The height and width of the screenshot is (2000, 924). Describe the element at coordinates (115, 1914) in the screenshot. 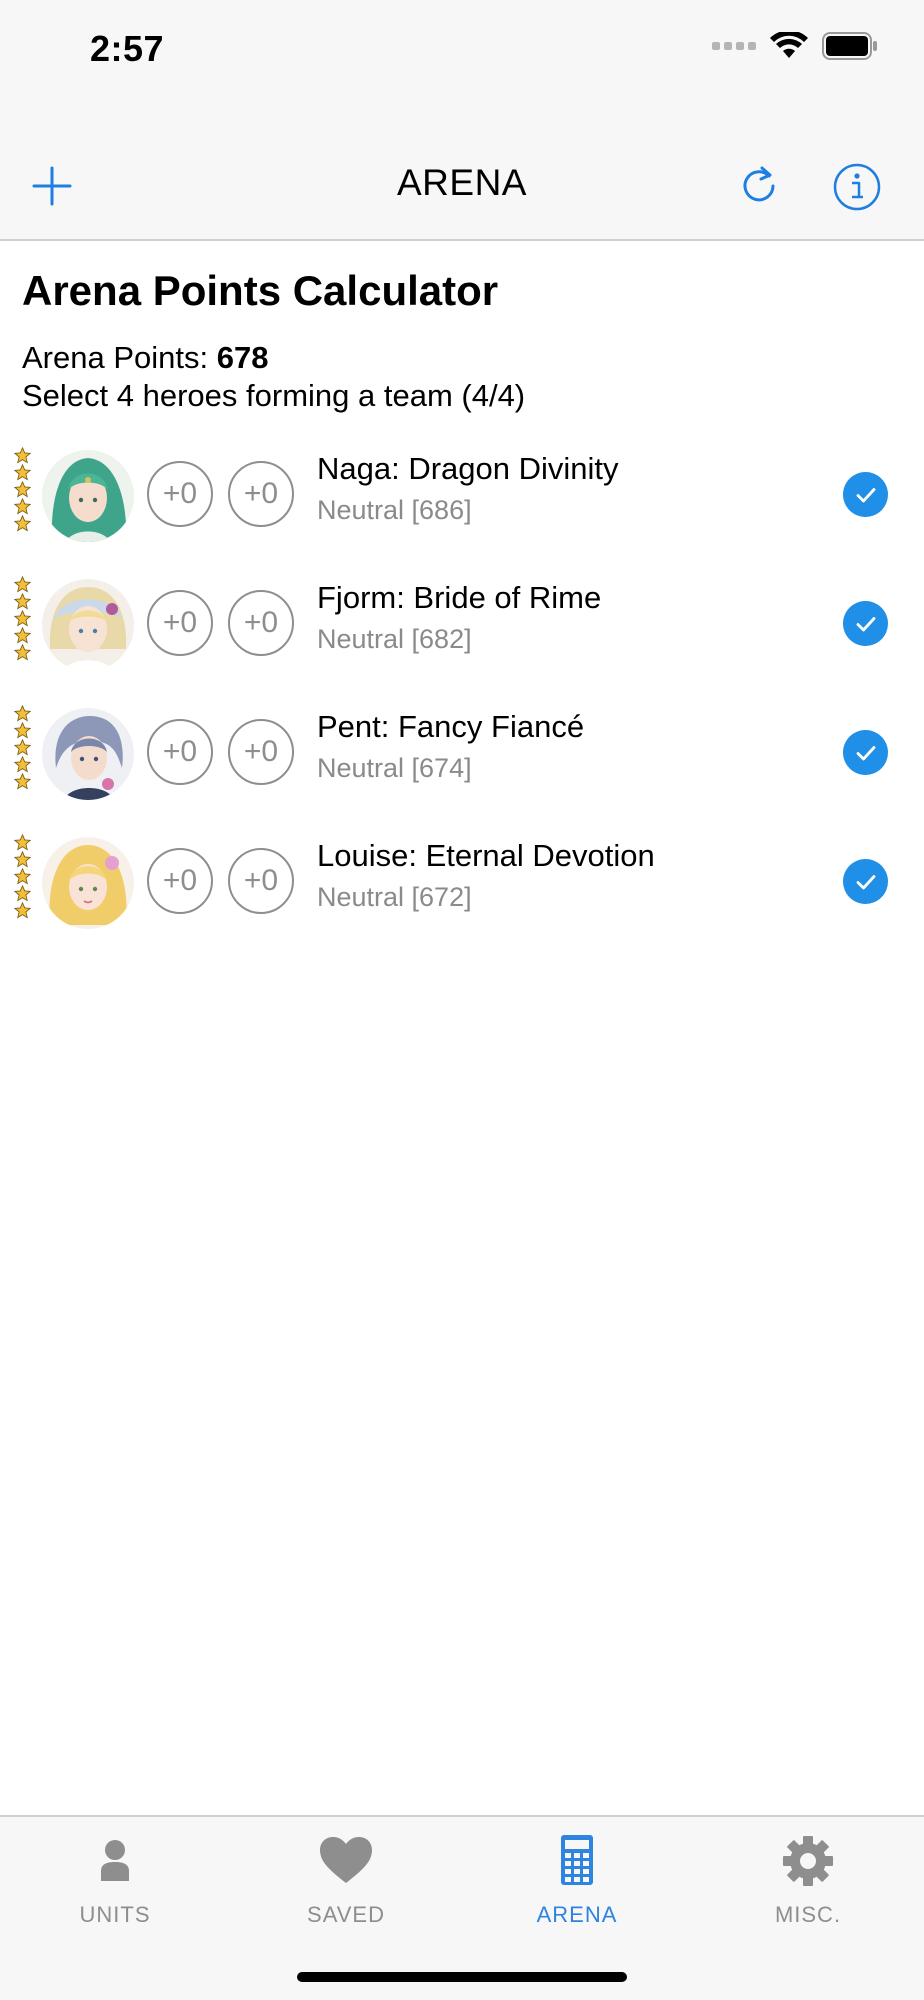

I see `tab-label: UNITS` at that location.